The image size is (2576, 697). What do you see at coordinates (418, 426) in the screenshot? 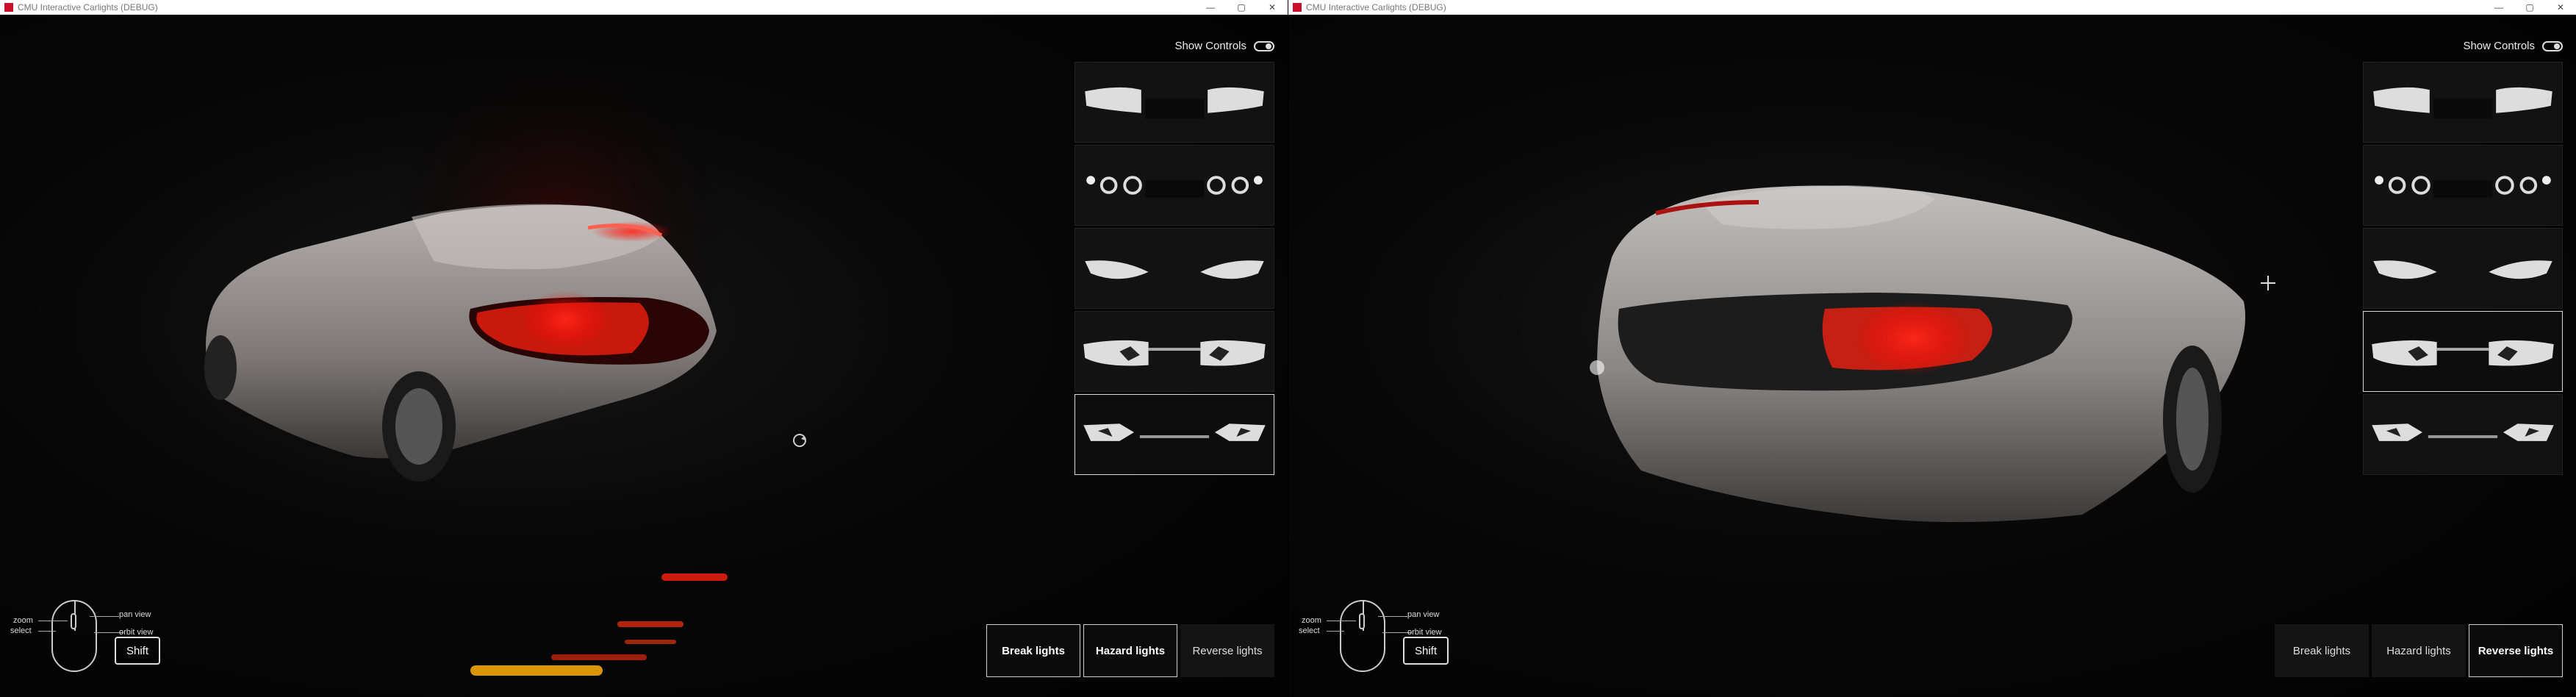
I see `rear-wheel-rim` at bounding box center [418, 426].